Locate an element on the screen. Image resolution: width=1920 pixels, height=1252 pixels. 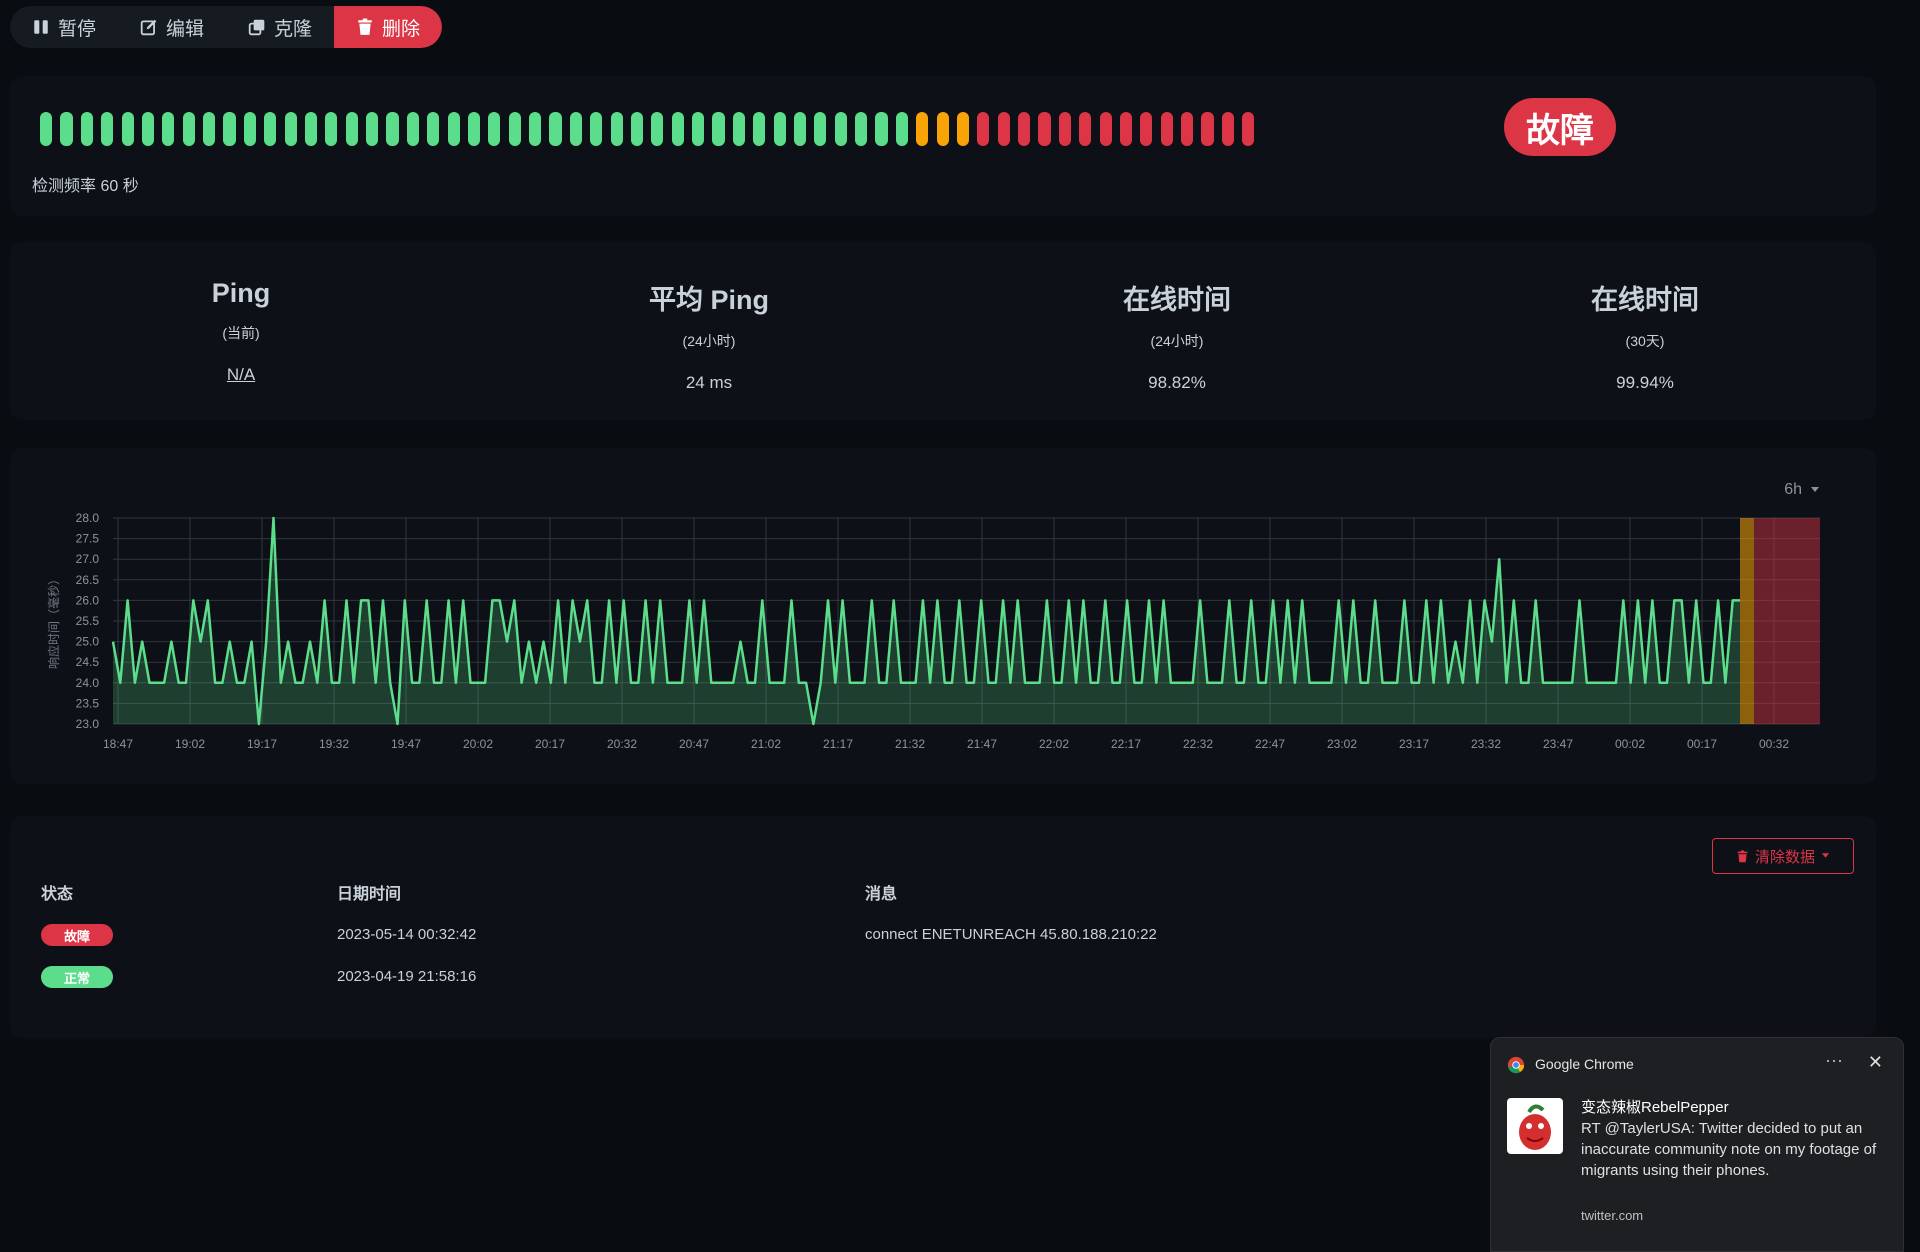
status-badge: 故障 is located at coordinates (77, 935).